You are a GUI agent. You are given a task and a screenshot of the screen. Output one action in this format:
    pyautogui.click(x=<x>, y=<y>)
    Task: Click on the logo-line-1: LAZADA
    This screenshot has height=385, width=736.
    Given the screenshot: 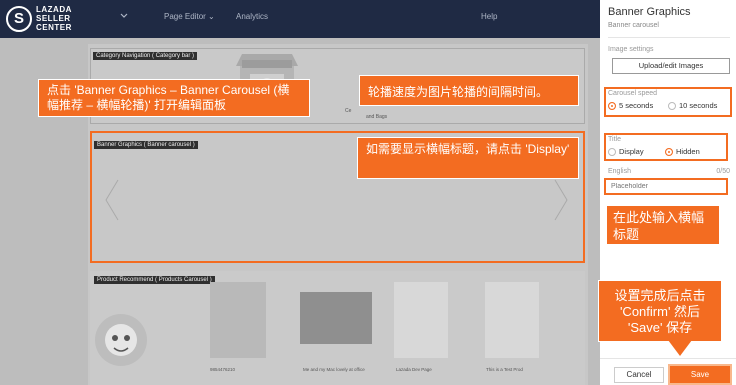 What is the action you would take?
    pyautogui.click(x=54, y=9)
    